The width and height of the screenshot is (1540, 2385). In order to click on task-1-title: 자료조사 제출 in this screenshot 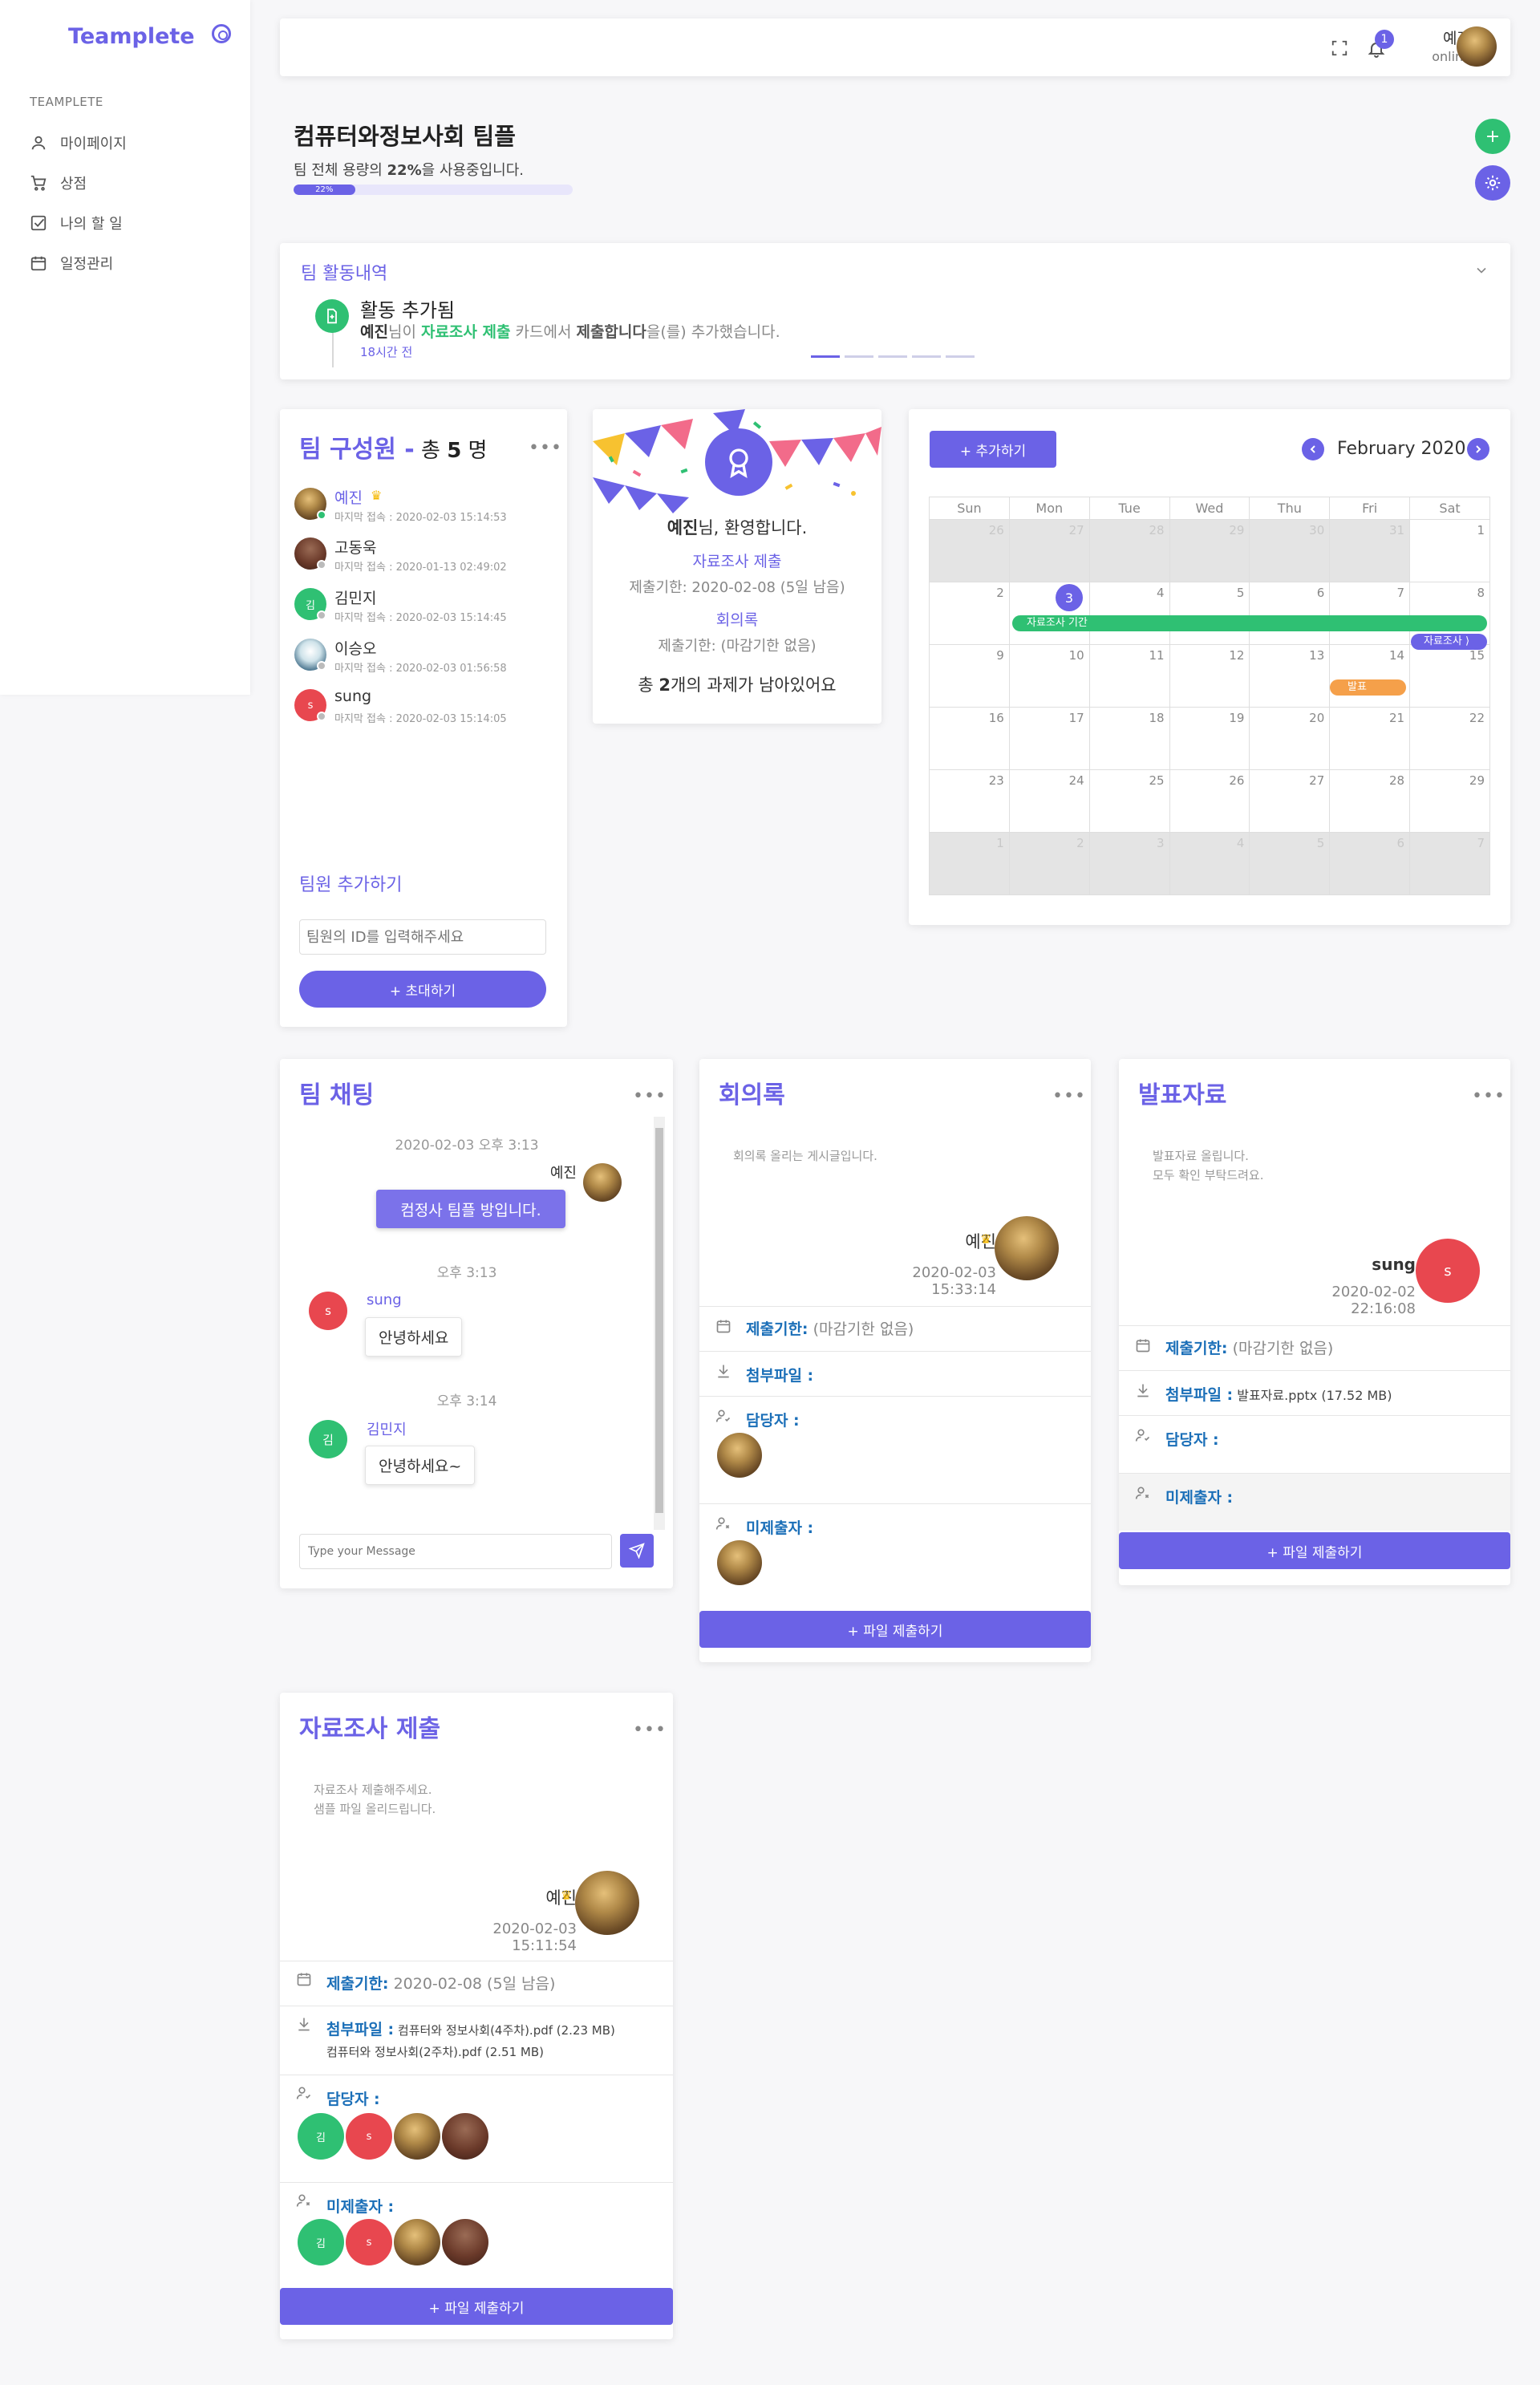, I will do `click(737, 560)`.